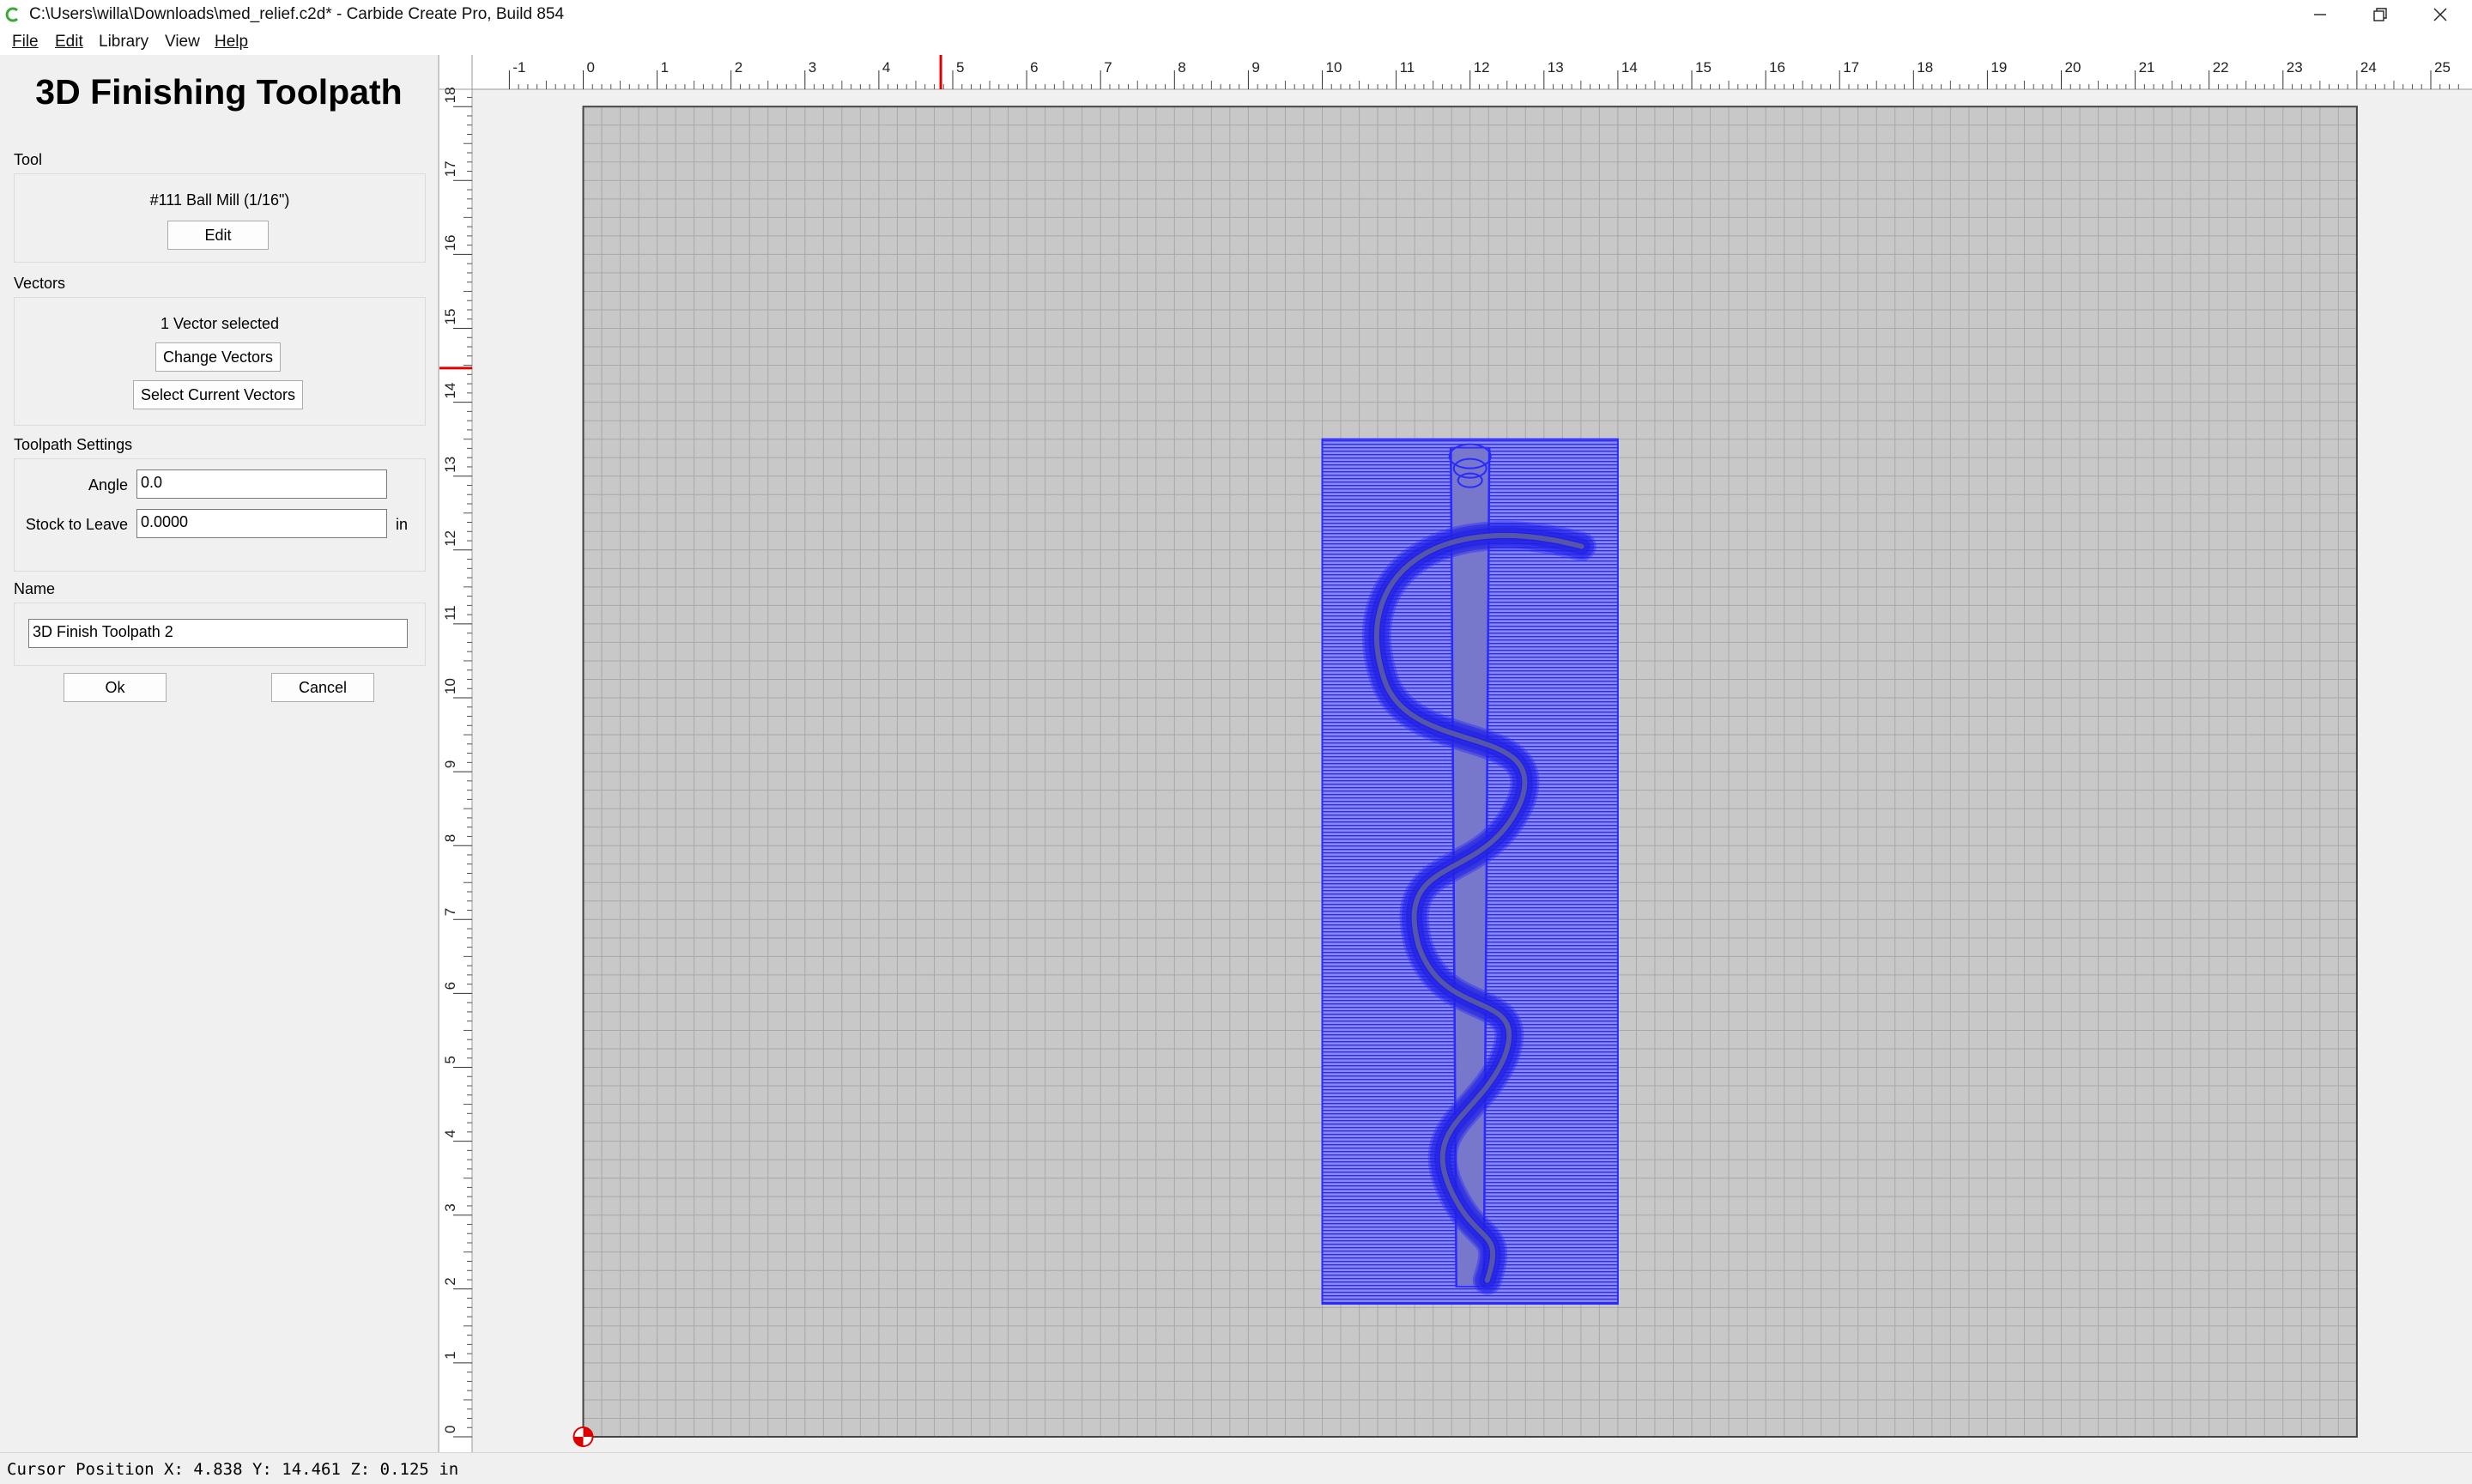 This screenshot has height=1484, width=2472. I want to click on close-icon, so click(2440, 14).